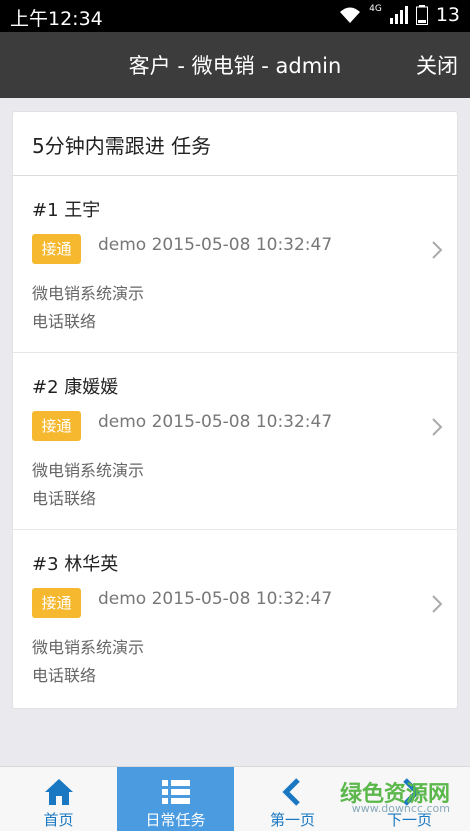 The image size is (470, 831). I want to click on tab-label: 第一页, so click(292, 820).